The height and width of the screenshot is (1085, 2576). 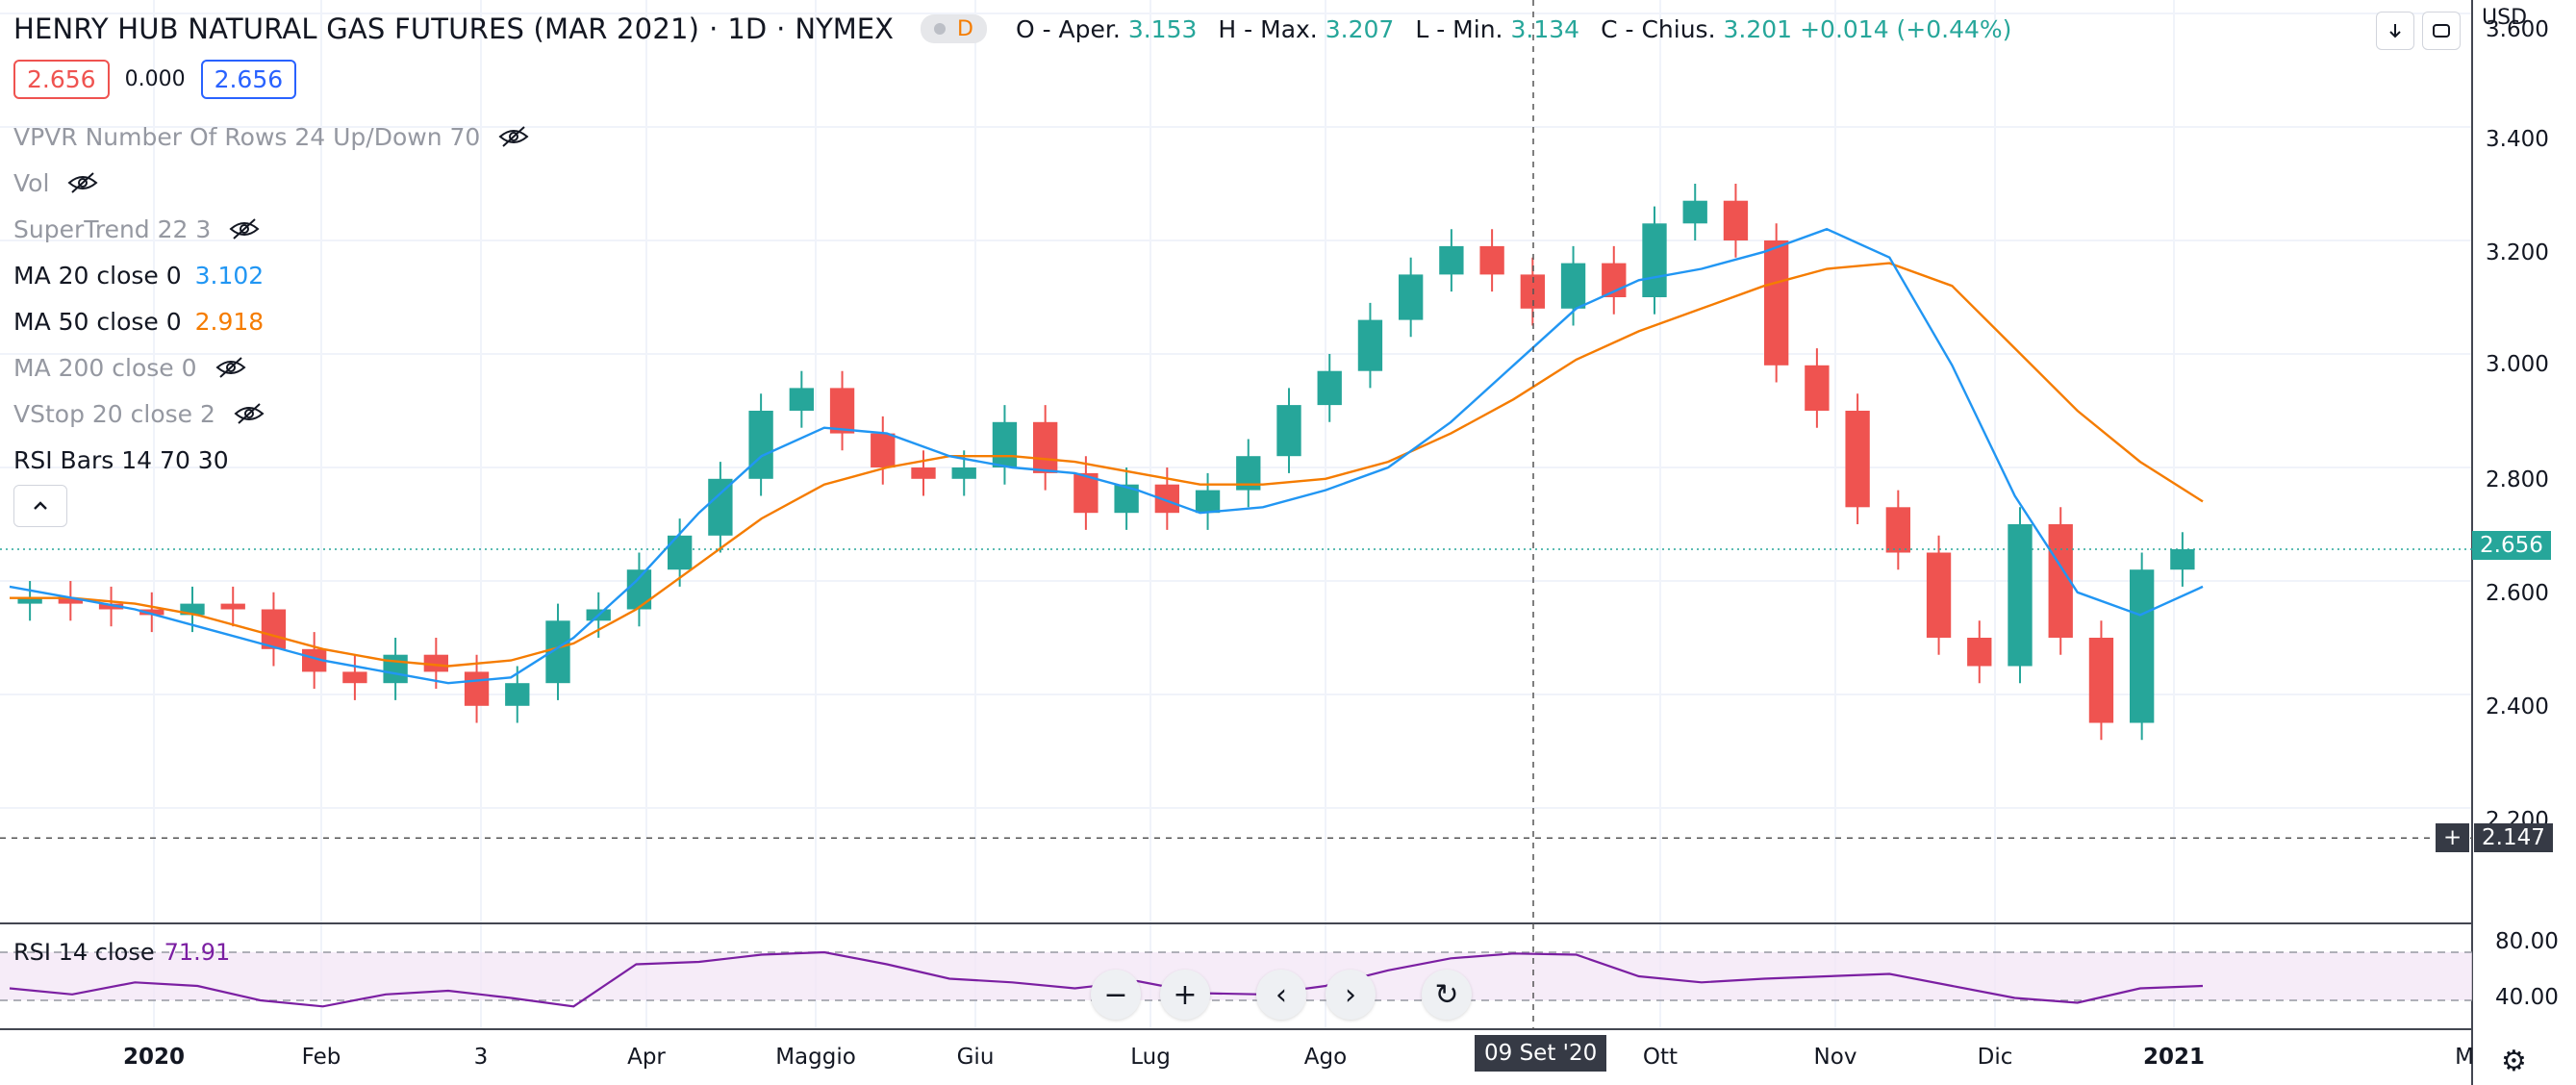 I want to click on collapse-legend-button, so click(x=40, y=506).